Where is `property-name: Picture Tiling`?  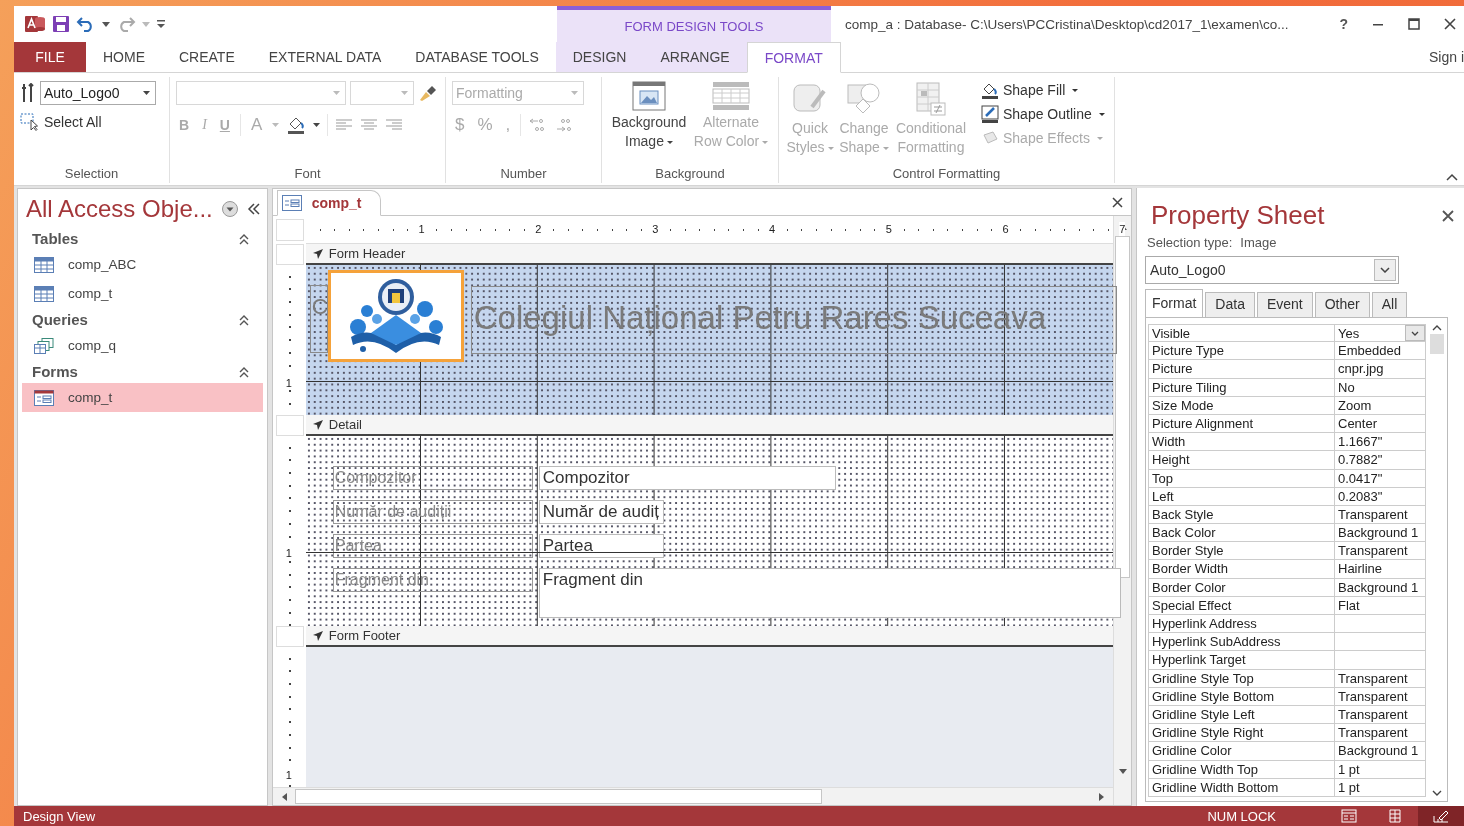
property-name: Picture Tiling is located at coordinates (1241, 387).